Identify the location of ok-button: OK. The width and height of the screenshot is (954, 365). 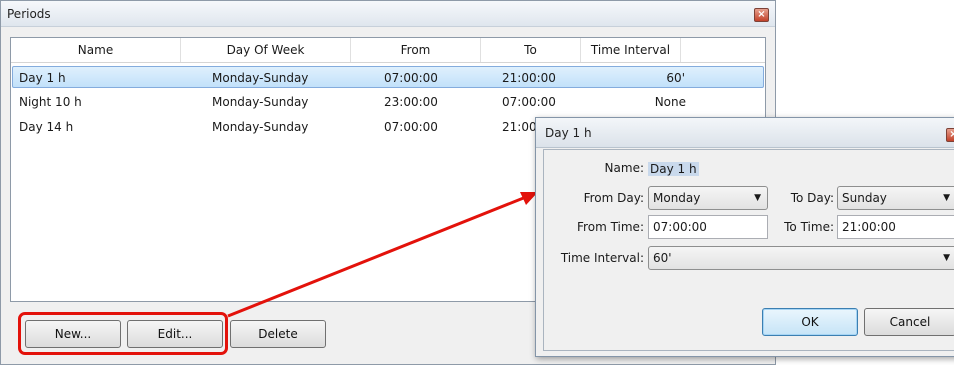
(810, 322).